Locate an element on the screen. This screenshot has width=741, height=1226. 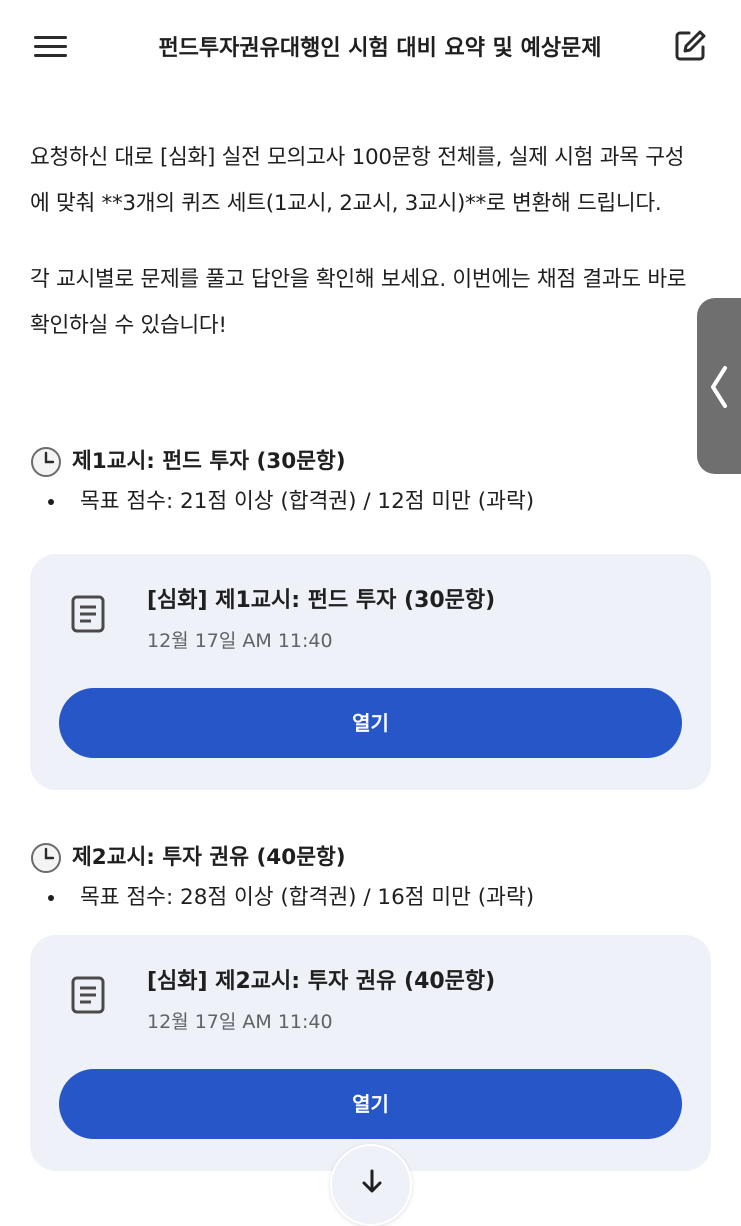
top-app-bar: 펀드투자권유대행인 시험 대비 요약 및 예상문제 is located at coordinates (370, 46).